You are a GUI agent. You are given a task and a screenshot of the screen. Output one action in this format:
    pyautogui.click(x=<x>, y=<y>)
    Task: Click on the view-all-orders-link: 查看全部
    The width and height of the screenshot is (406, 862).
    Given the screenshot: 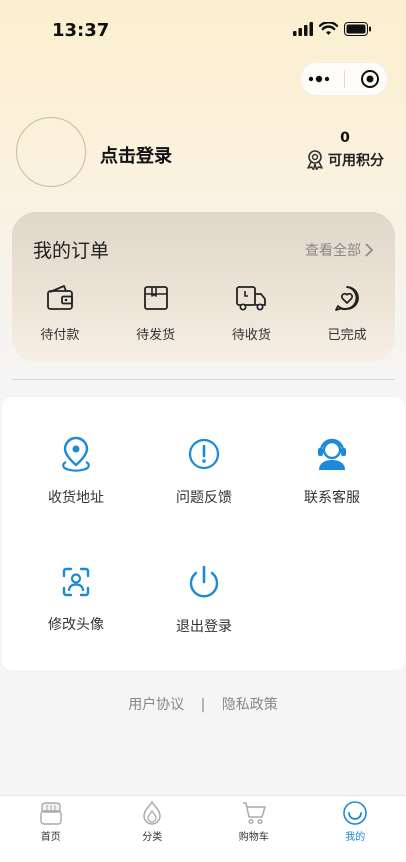 What is the action you would take?
    pyautogui.click(x=339, y=250)
    